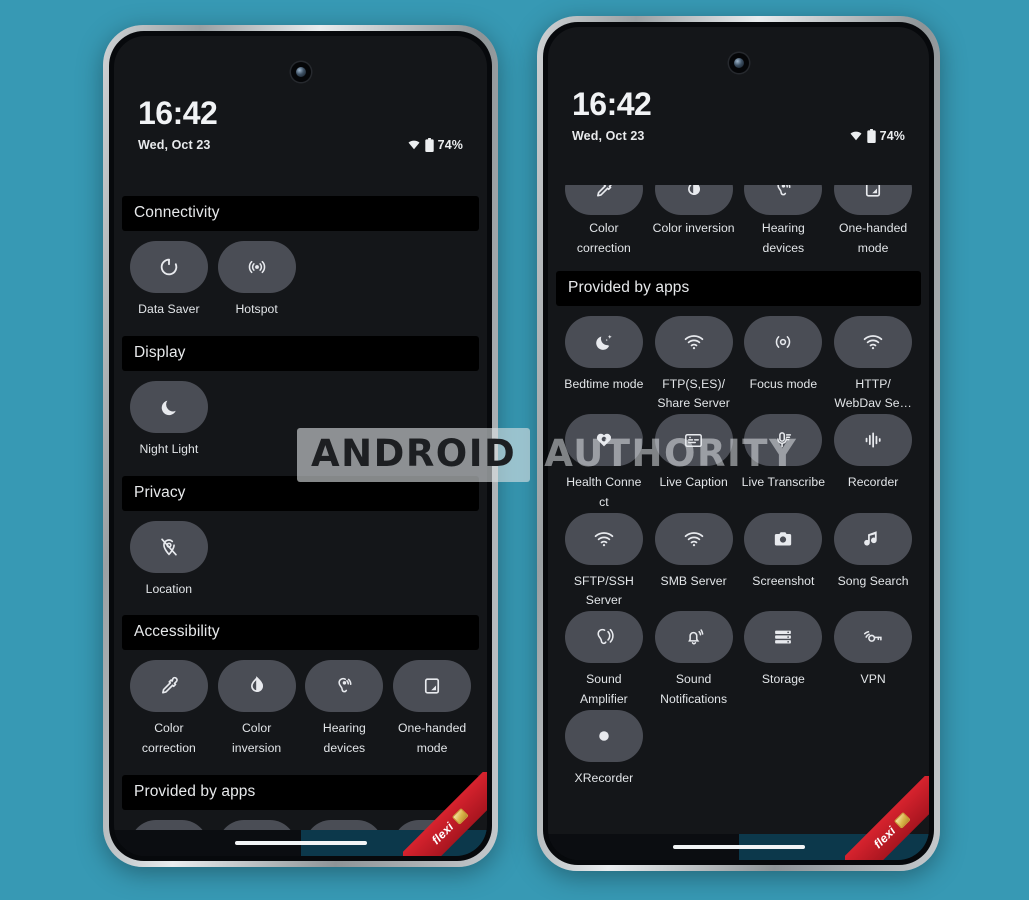  I want to click on tile-data-saver: Data Saver, so click(169, 280).